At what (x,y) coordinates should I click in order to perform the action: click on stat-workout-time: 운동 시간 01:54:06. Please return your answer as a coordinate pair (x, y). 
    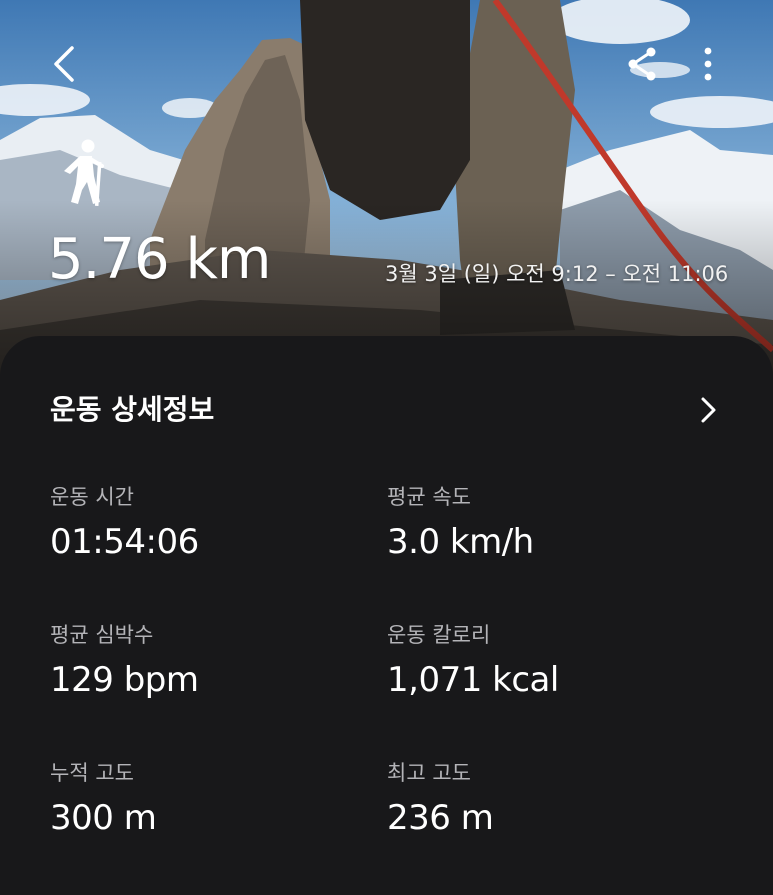
    Looking at the image, I should click on (210, 523).